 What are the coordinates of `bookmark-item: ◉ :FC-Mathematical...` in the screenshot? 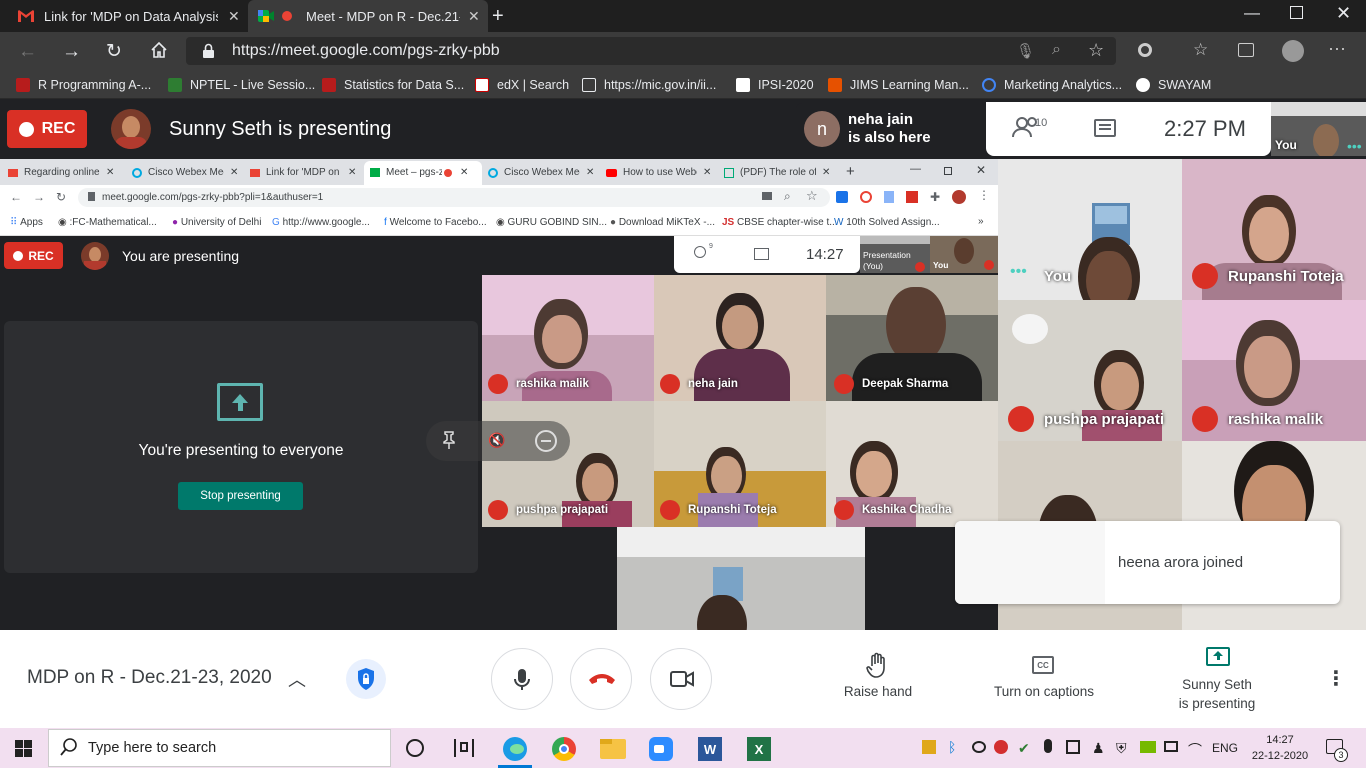 It's located at (108, 222).